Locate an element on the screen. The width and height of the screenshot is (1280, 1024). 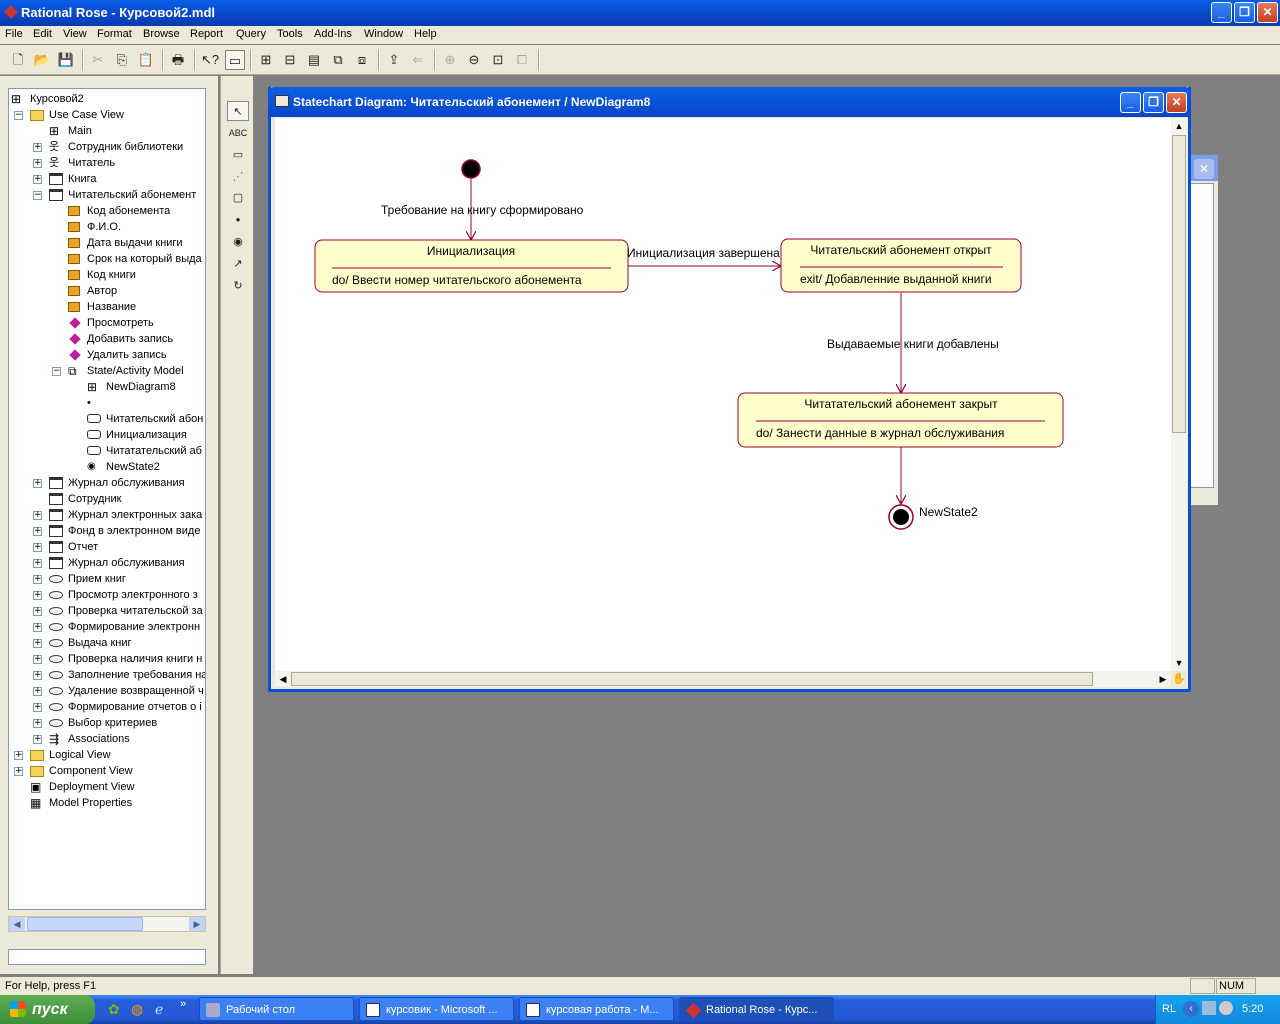
tree-item: + Формирование электронн is located at coordinates (107, 627).